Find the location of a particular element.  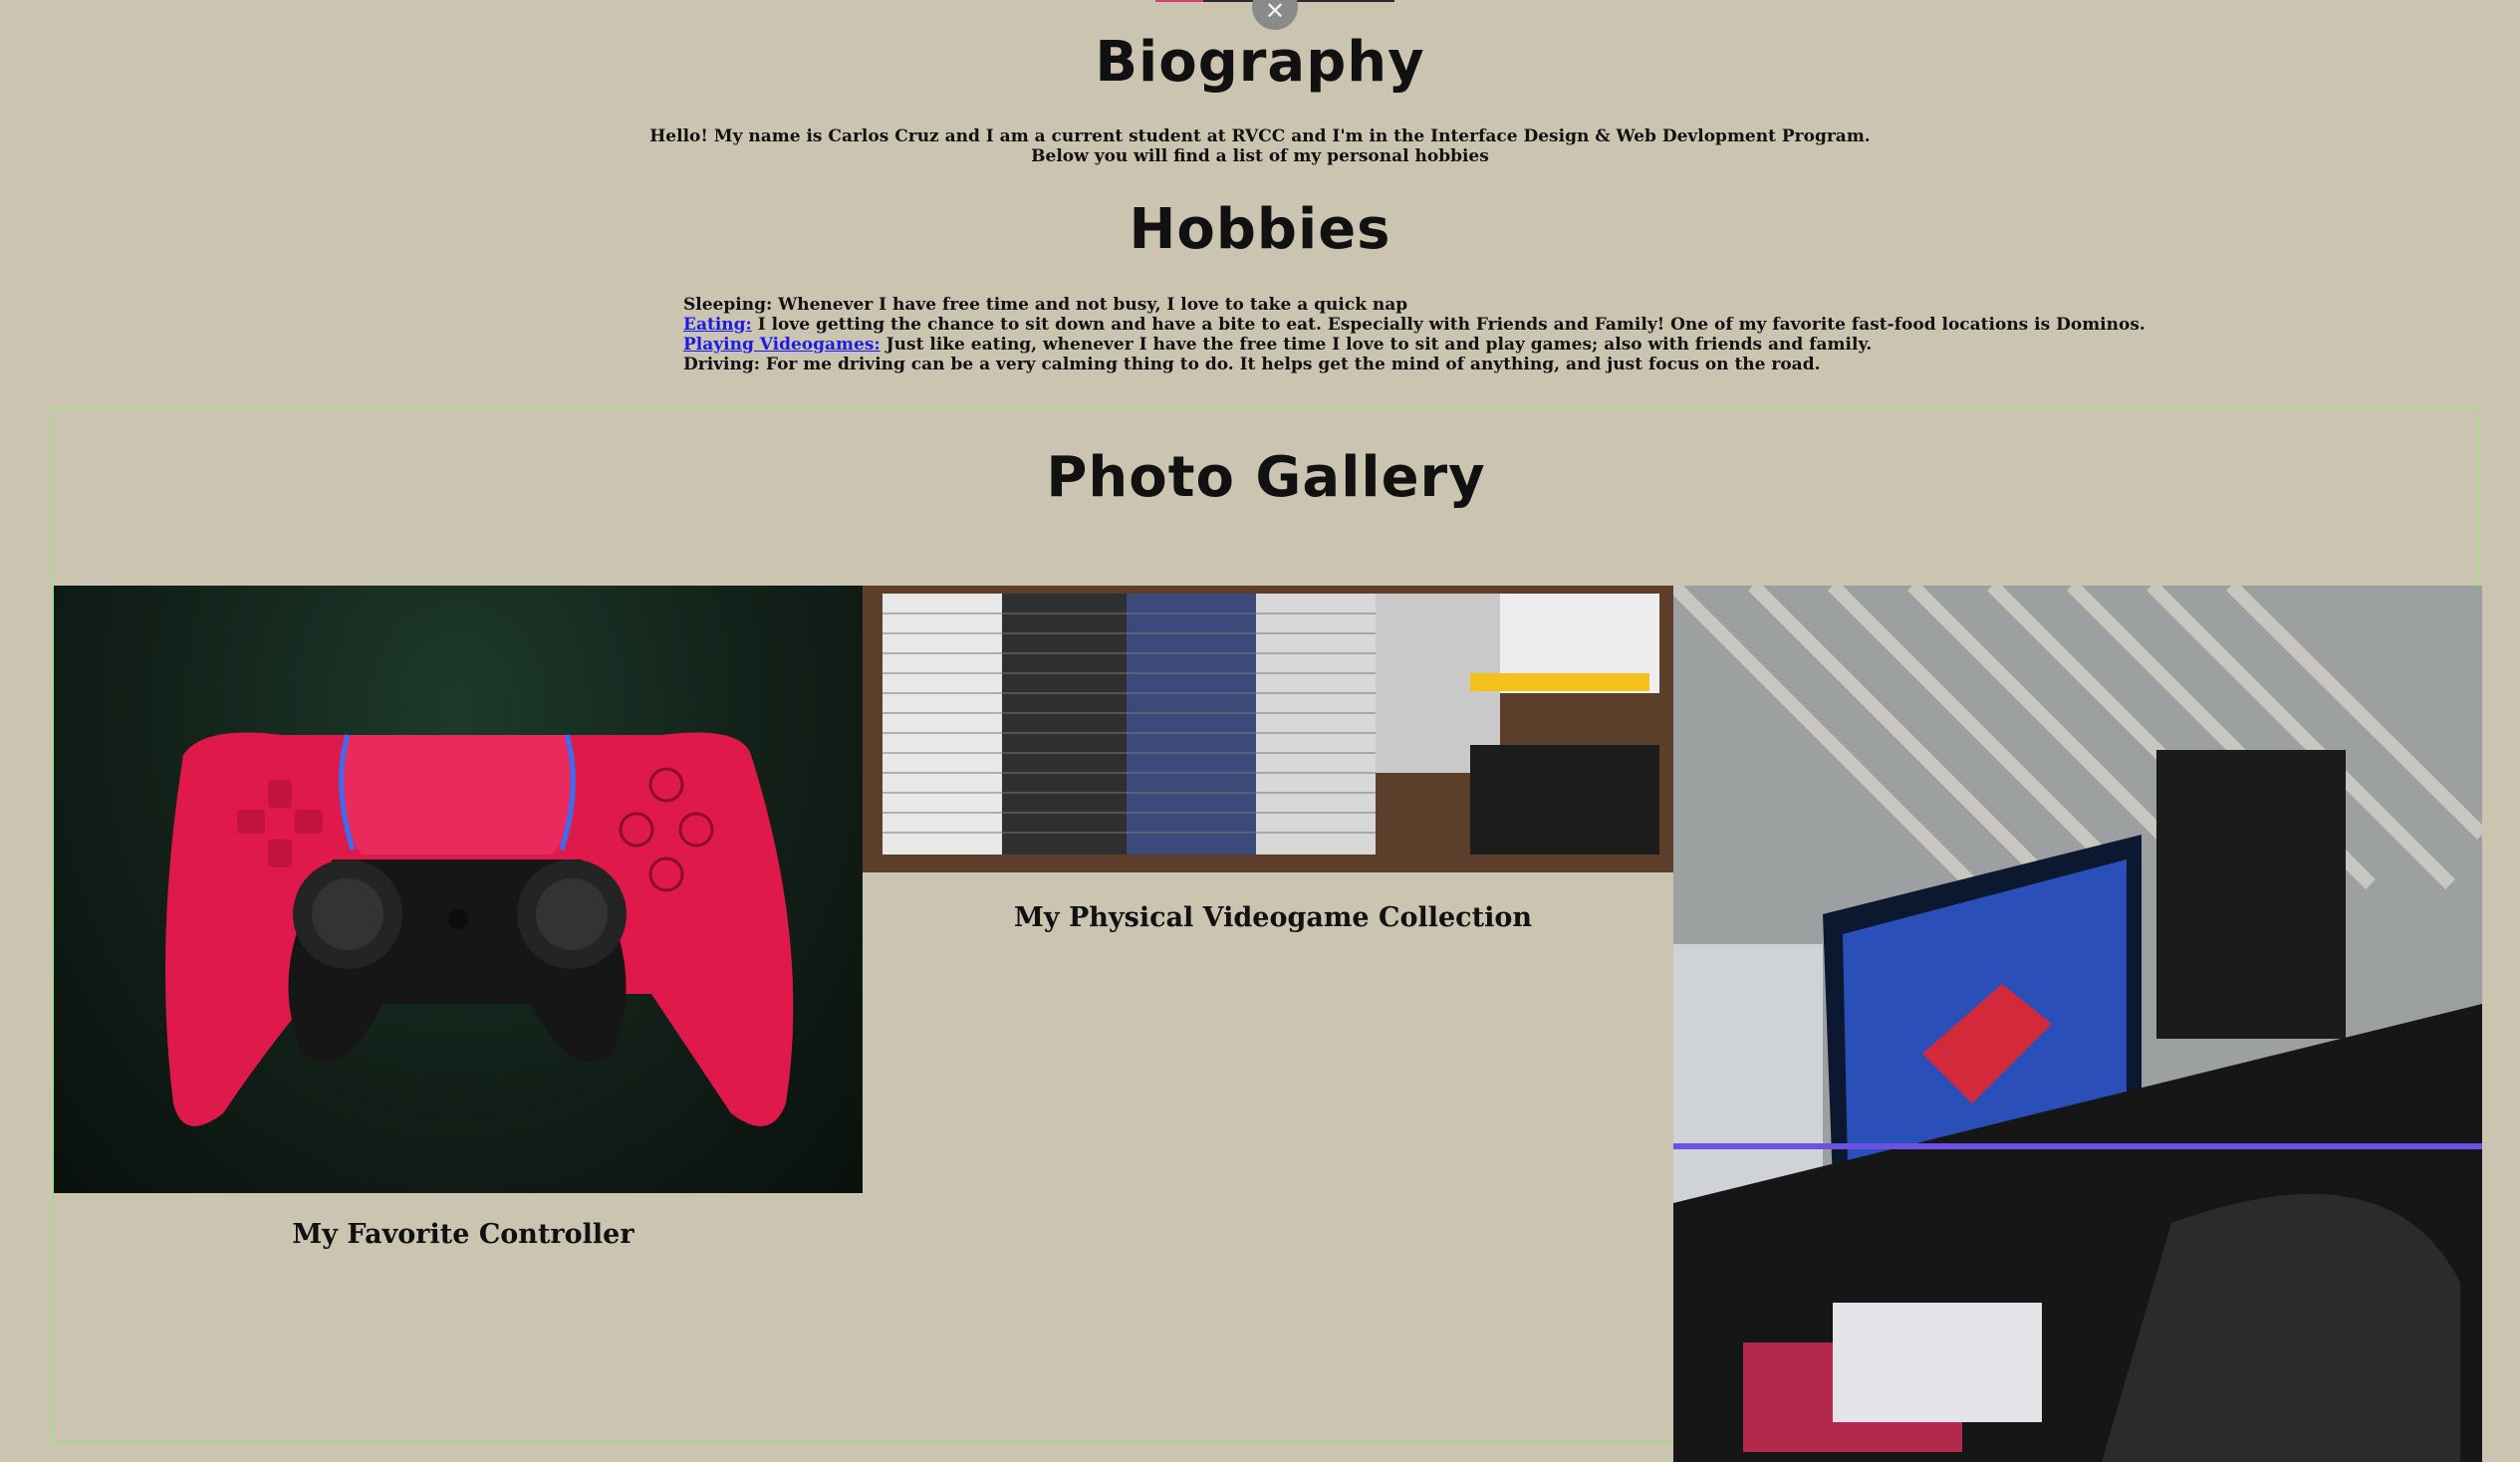

accent-highlight is located at coordinates (1179, 1).